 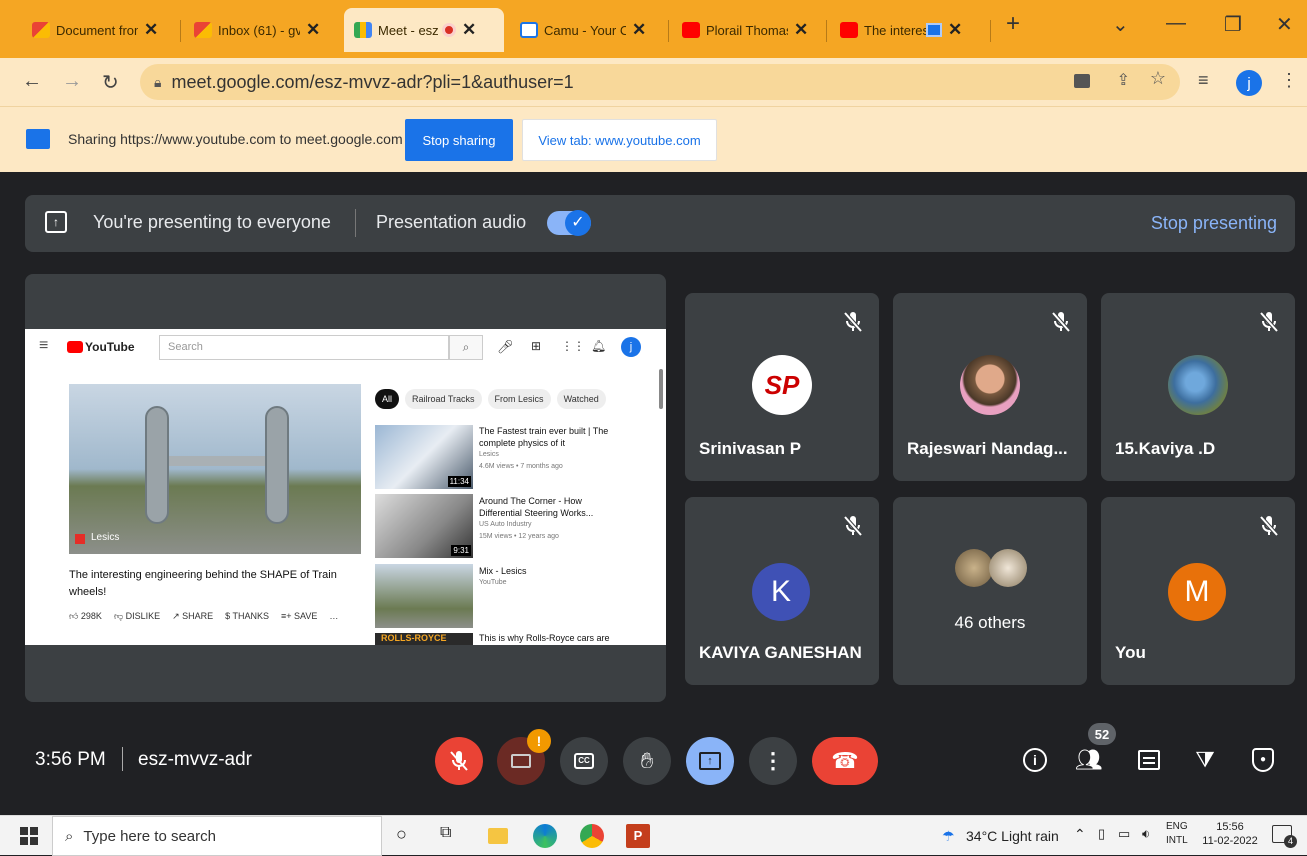 What do you see at coordinates (217, 836) in the screenshot?
I see `taskbar-search-input: ⌕ Type here to search` at bounding box center [217, 836].